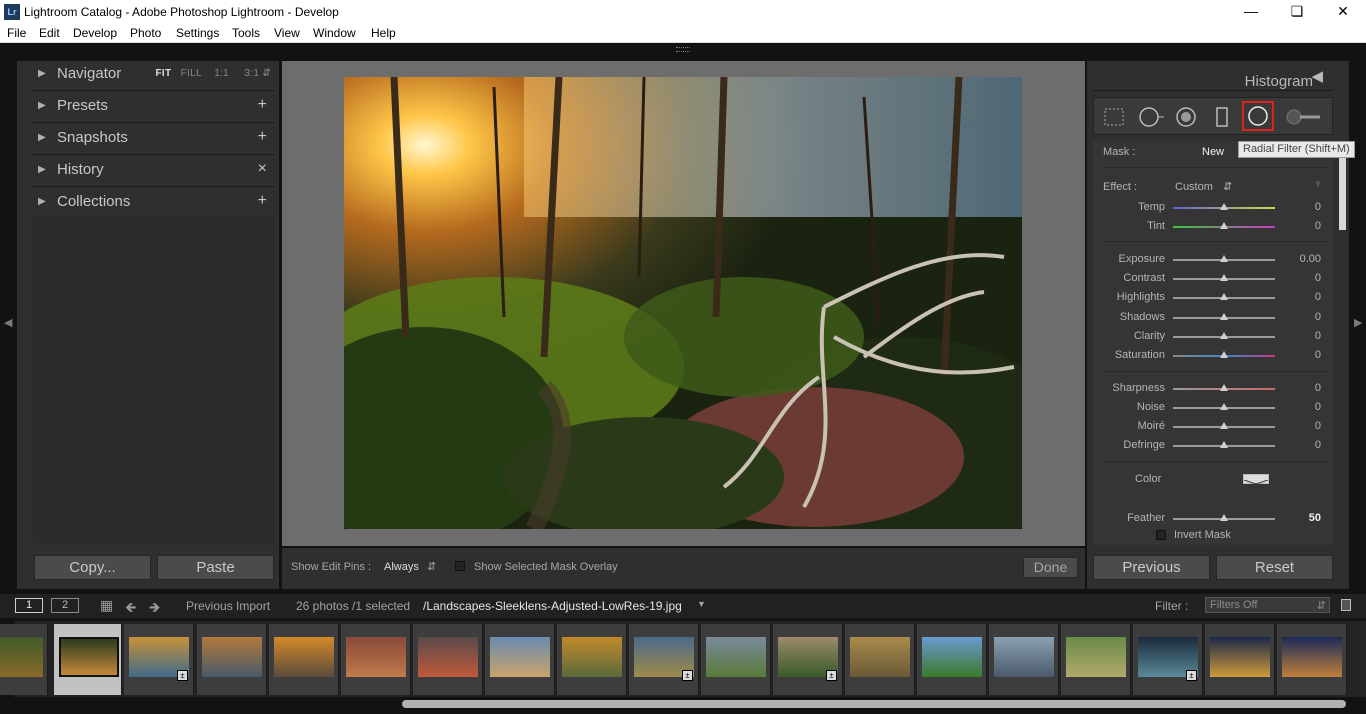  I want to click on zoom-stepper-icon: ⇵, so click(266, 73).